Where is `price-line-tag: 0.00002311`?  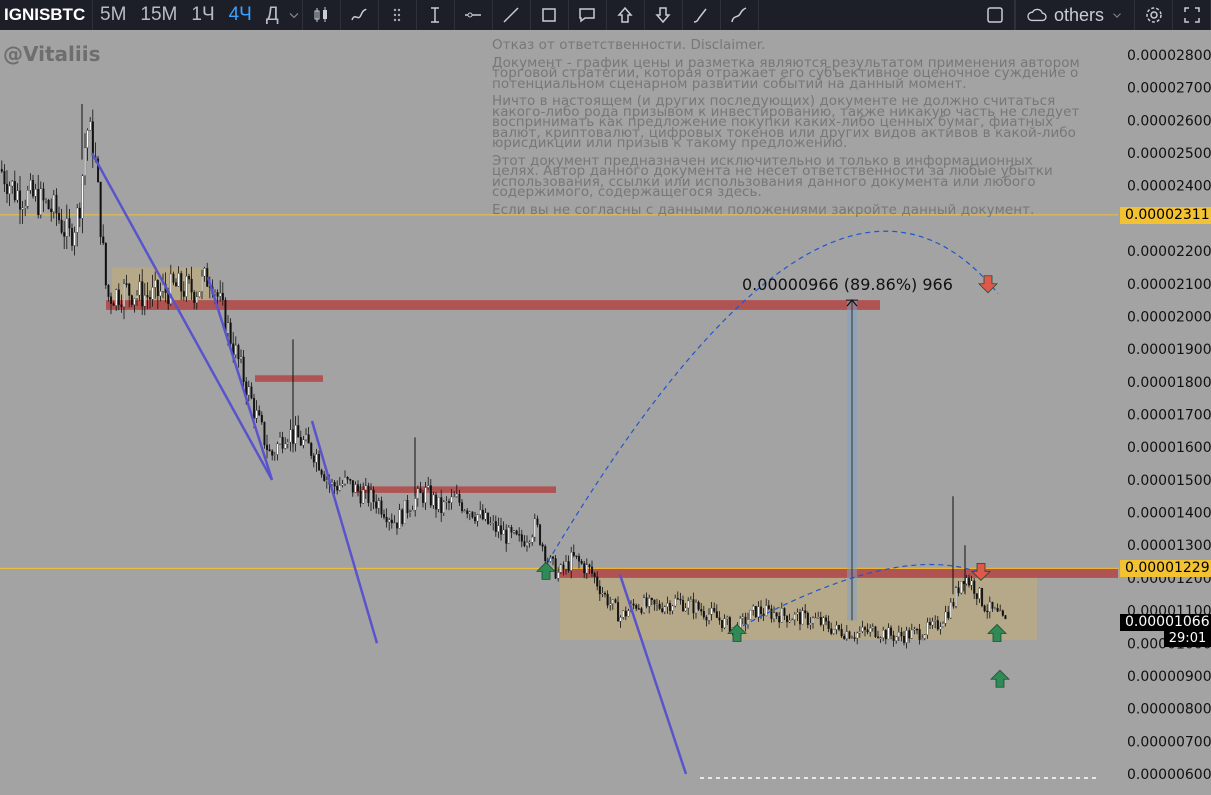
price-line-tag: 0.00002311 is located at coordinates (1165, 215).